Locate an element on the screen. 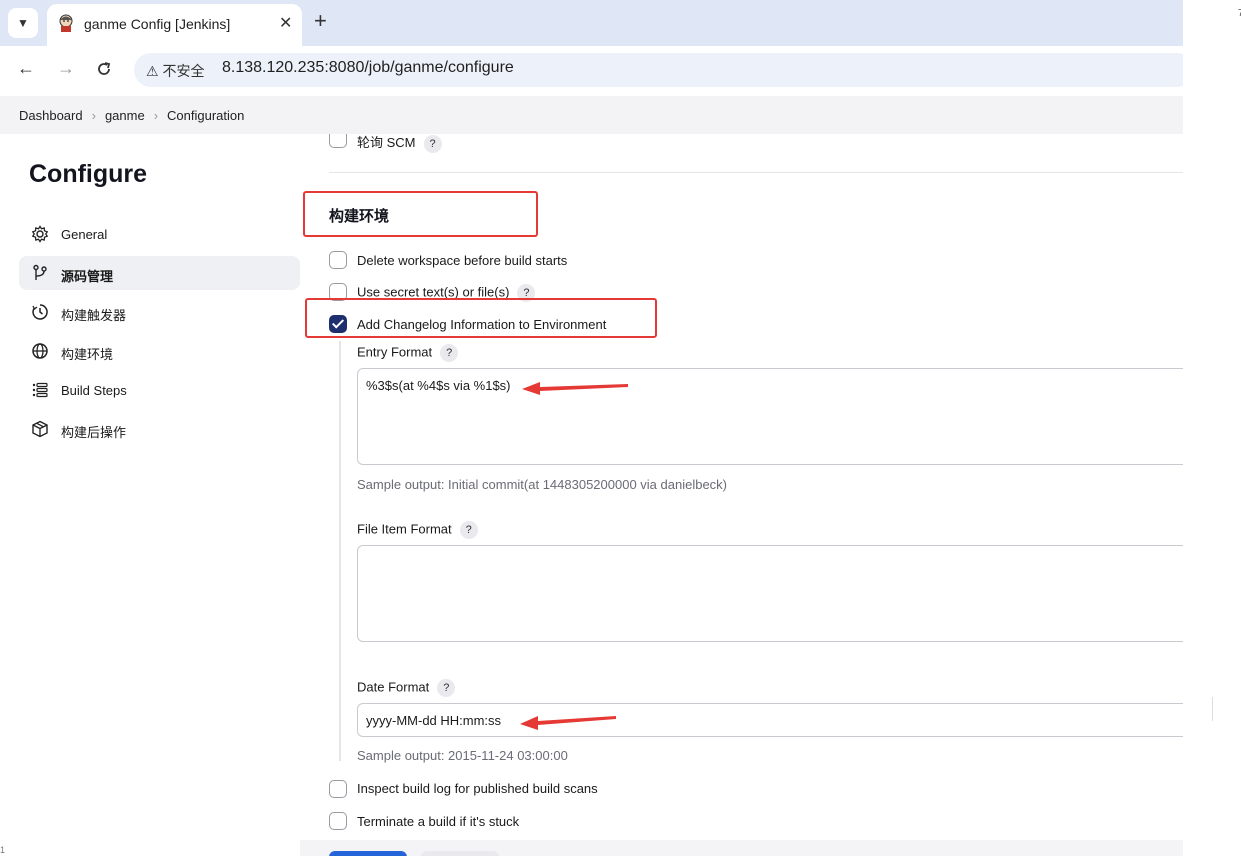 Image resolution: width=1241 pixels, height=856 pixels. sidebar-item-build-environment: 构建环境 is located at coordinates (159, 351).